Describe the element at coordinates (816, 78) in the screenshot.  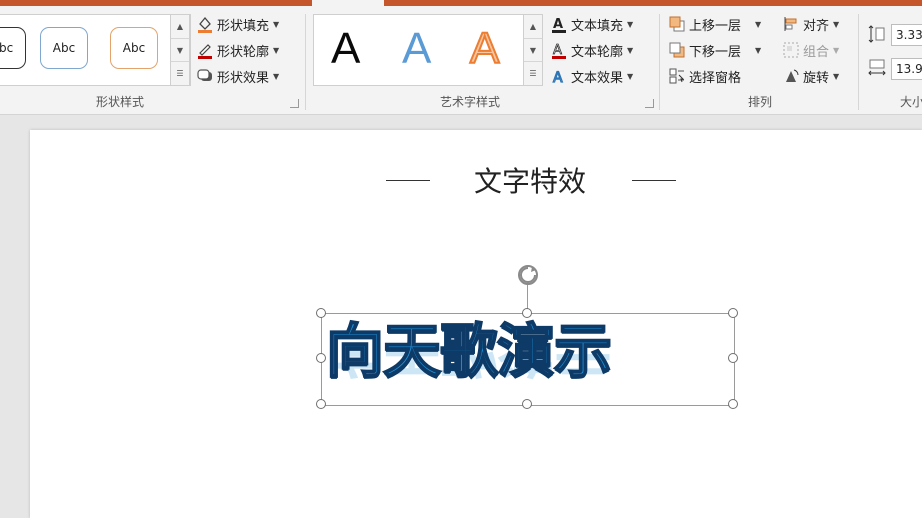
I see `rotate-label: 旋转` at that location.